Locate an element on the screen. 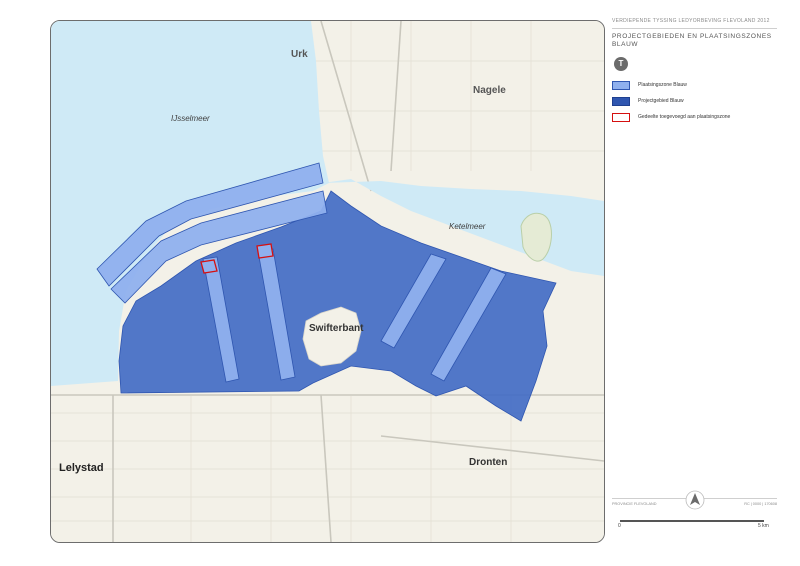 The height and width of the screenshot is (566, 800). panel-title-line2: BLAUW is located at coordinates (625, 44).